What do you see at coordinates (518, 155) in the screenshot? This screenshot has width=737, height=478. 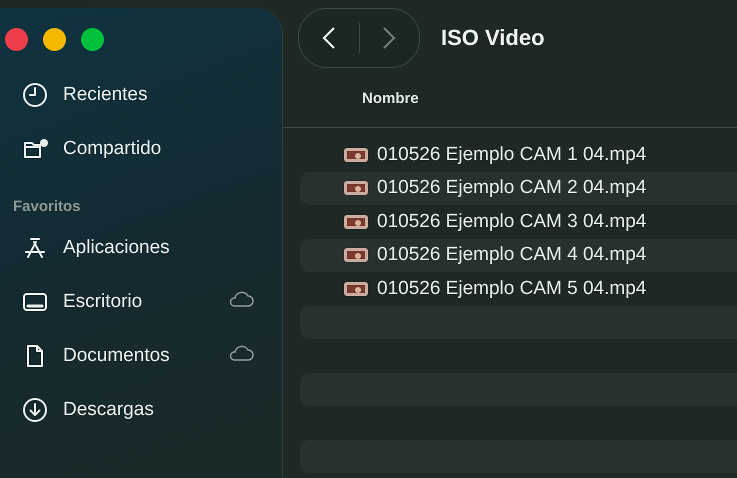 I see `file-row: 010526 Ejemplo CAM 1 04.mp4` at bounding box center [518, 155].